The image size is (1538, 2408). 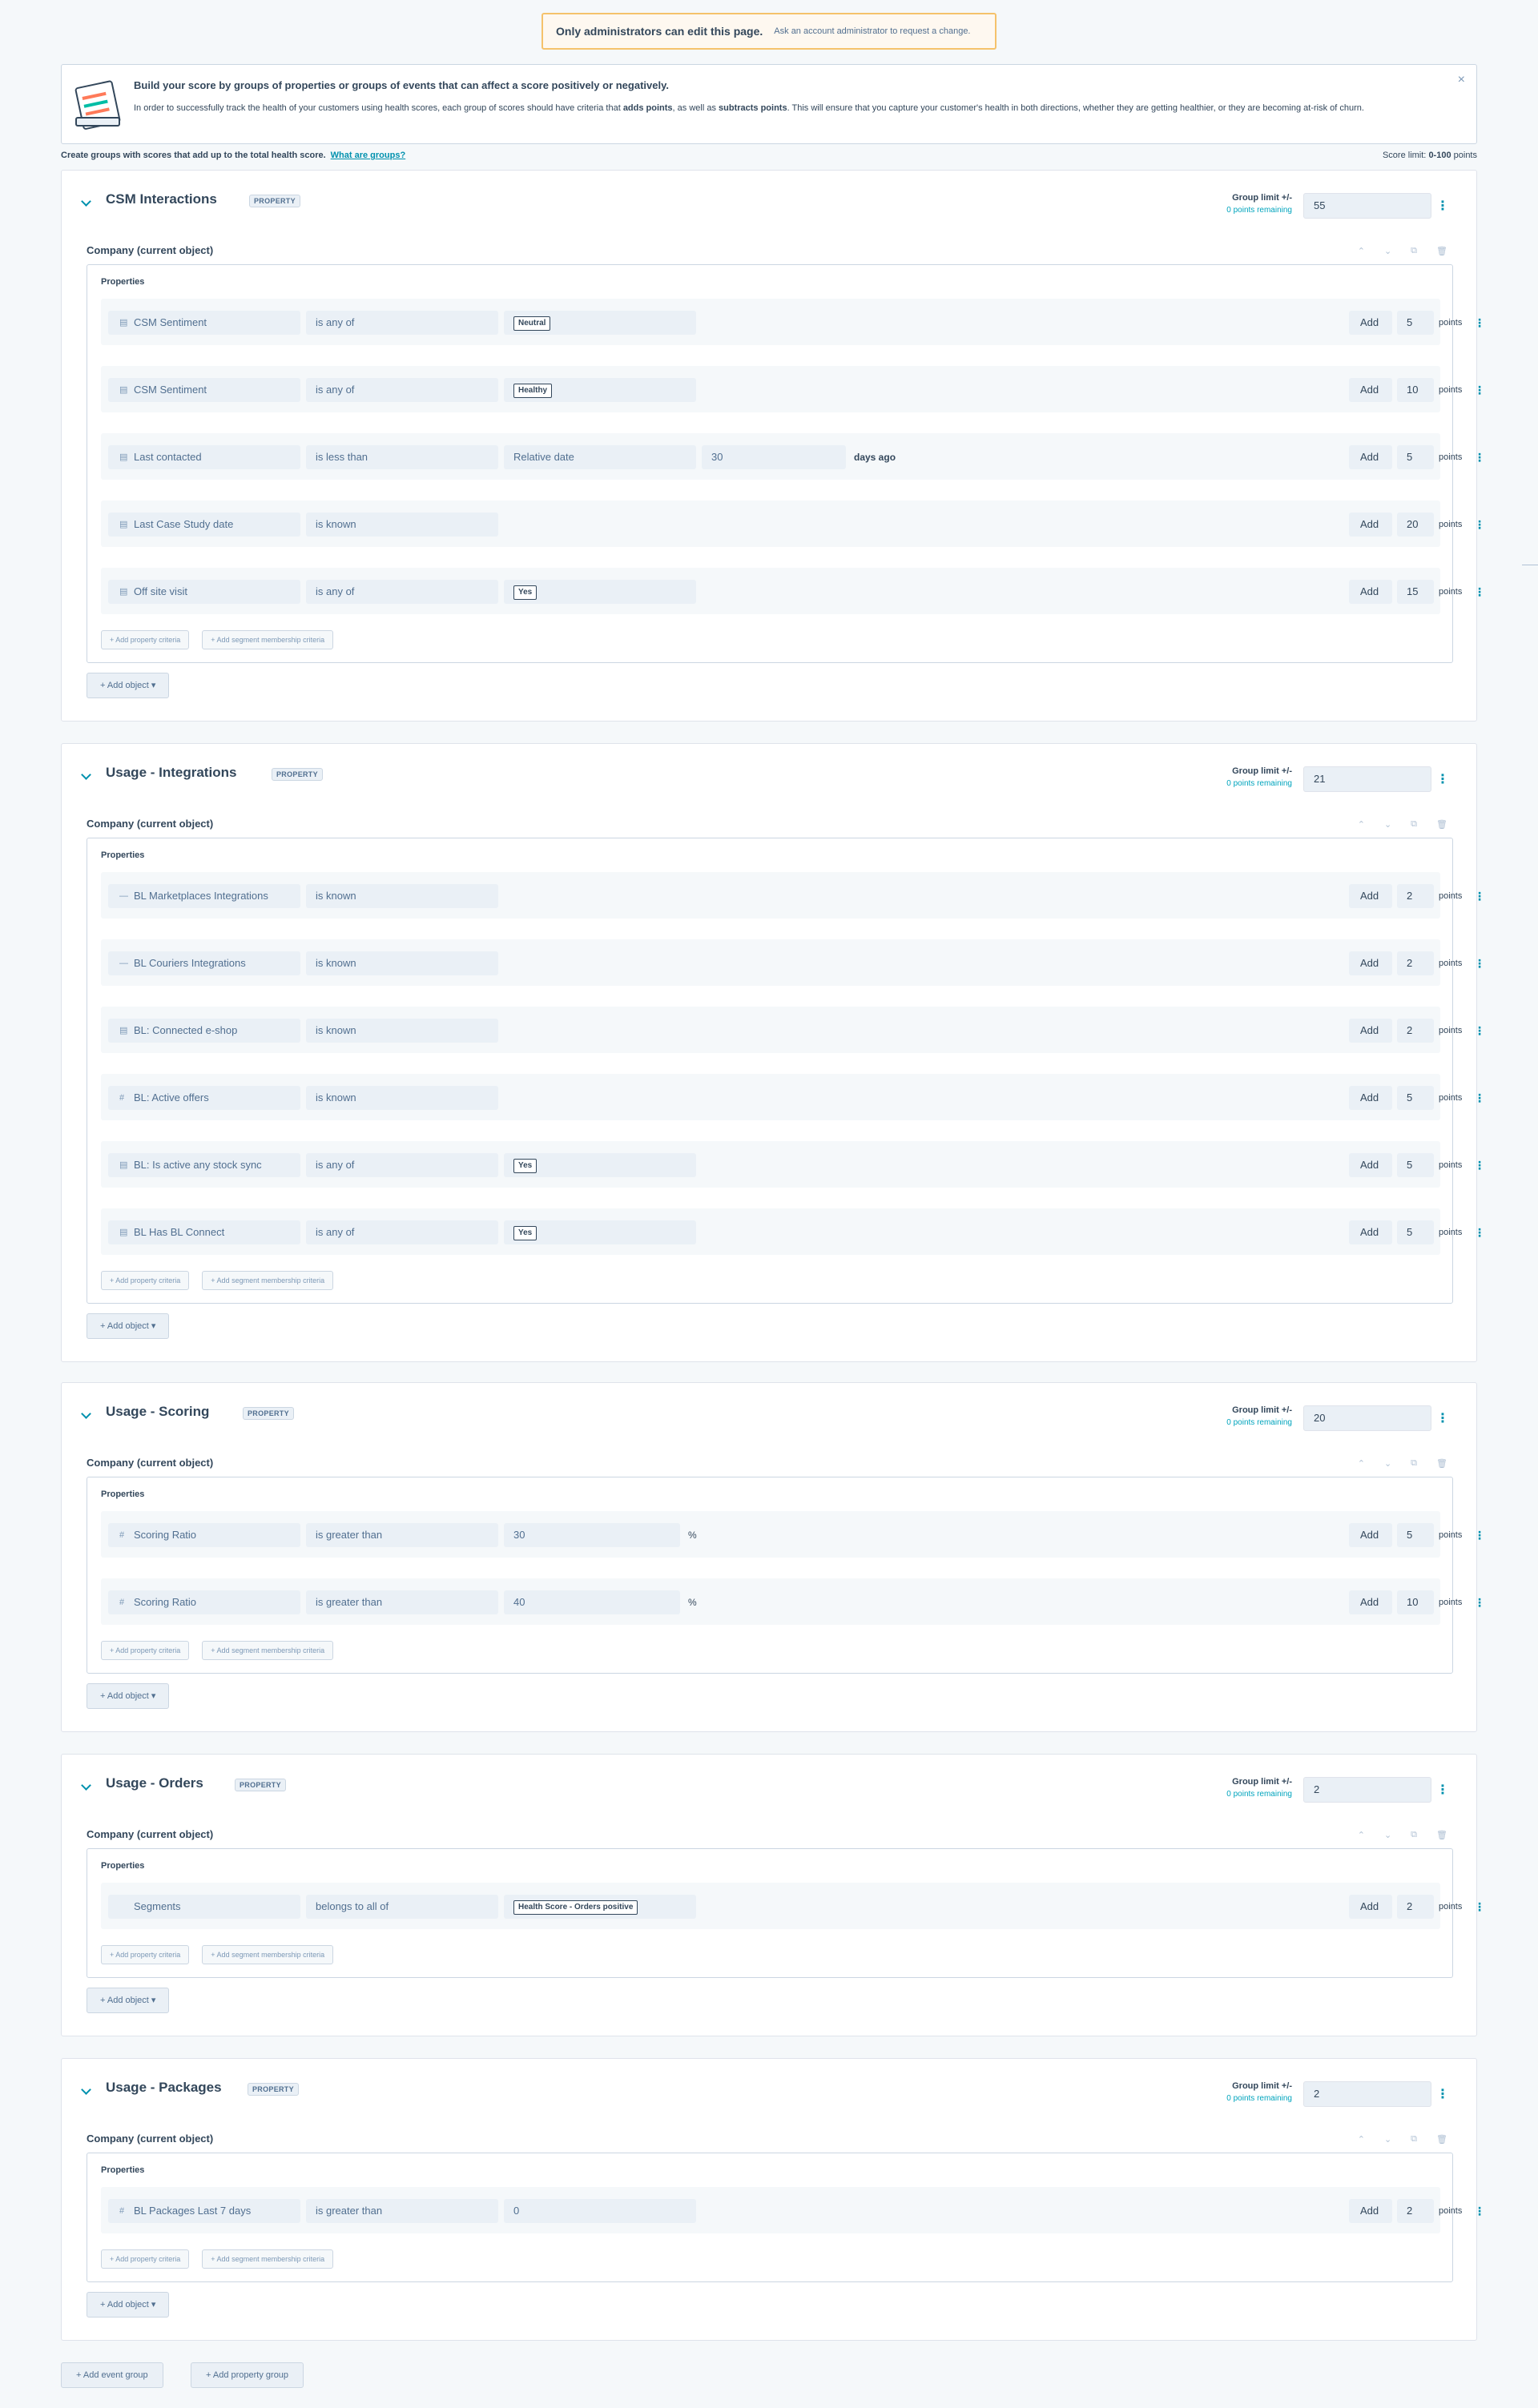 I want to click on operator-select: belongs to all of, so click(x=402, y=1907).